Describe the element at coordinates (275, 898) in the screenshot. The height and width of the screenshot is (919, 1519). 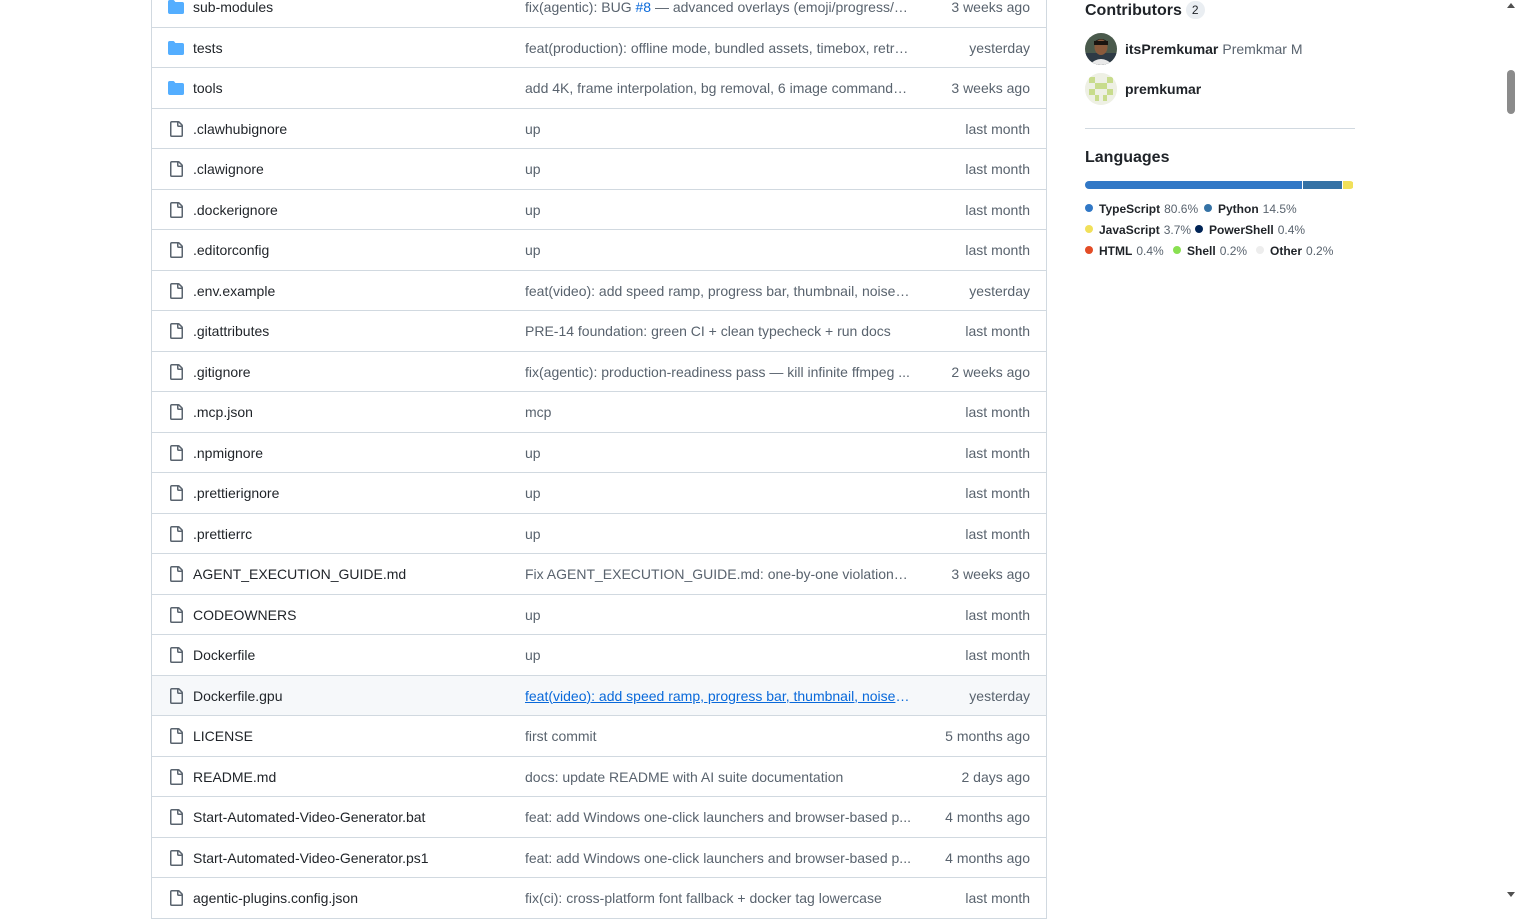
I see `file-name-link: agentic-plugins.config.json` at that location.